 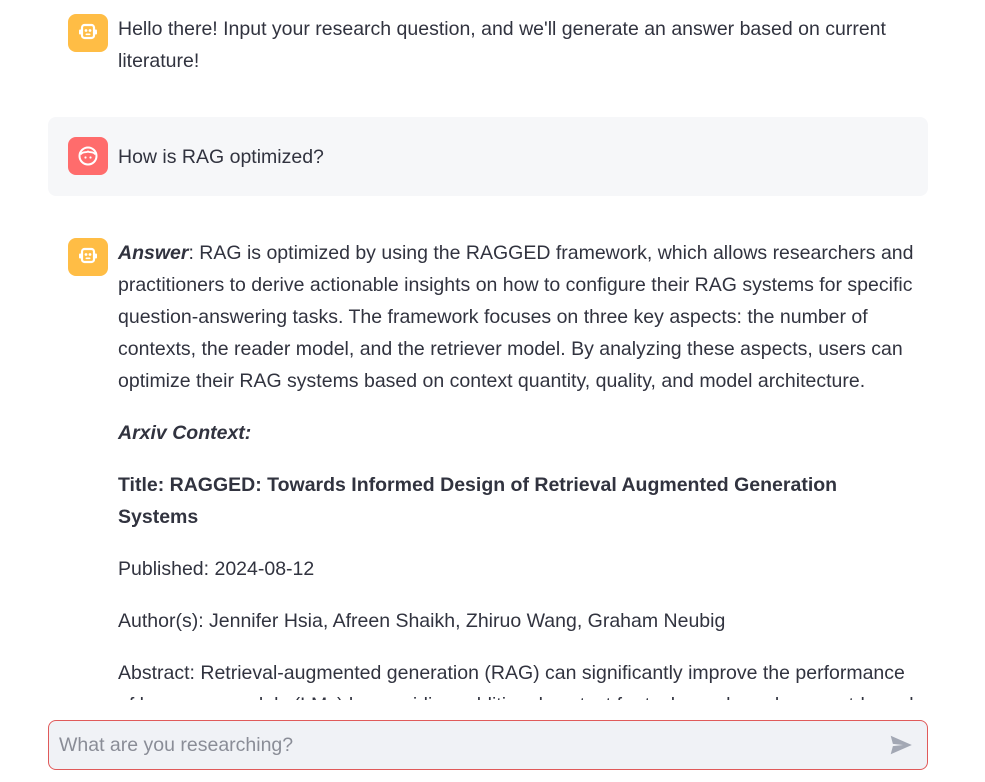 I want to click on chat-input-container, so click(x=488, y=745).